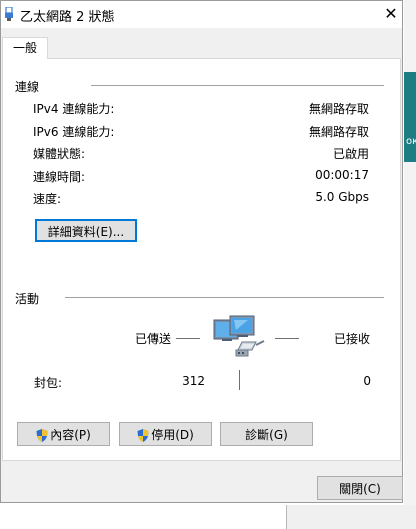 The image size is (416, 529). What do you see at coordinates (411, 141) in the screenshot?
I see `background-text: ок` at bounding box center [411, 141].